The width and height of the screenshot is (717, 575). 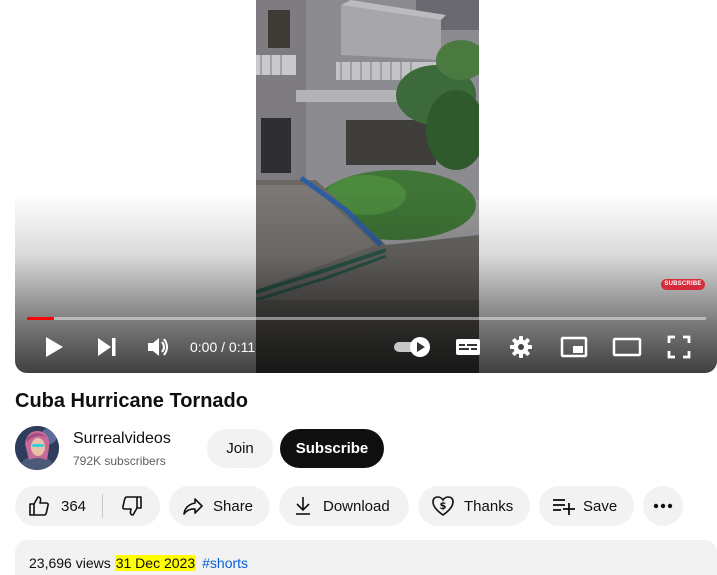 I want to click on subscribe-watermark: SUBSCRIBE, so click(x=683, y=284).